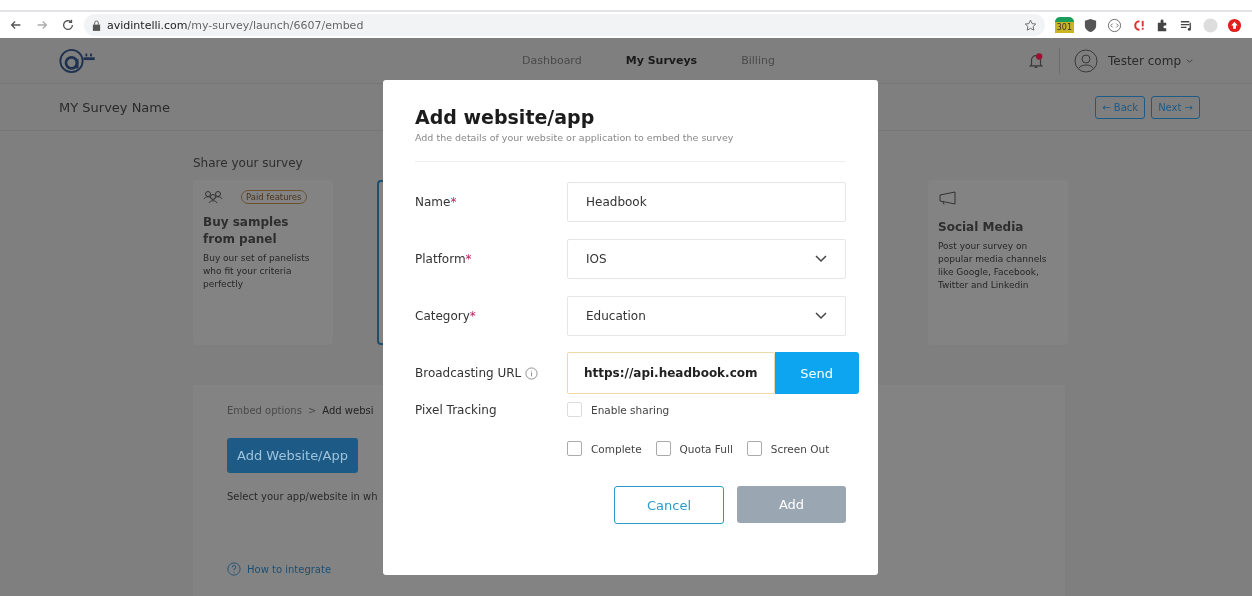 This screenshot has width=1252, height=596. What do you see at coordinates (348, 410) in the screenshot?
I see `breadcrumb-current: Add websi` at bounding box center [348, 410].